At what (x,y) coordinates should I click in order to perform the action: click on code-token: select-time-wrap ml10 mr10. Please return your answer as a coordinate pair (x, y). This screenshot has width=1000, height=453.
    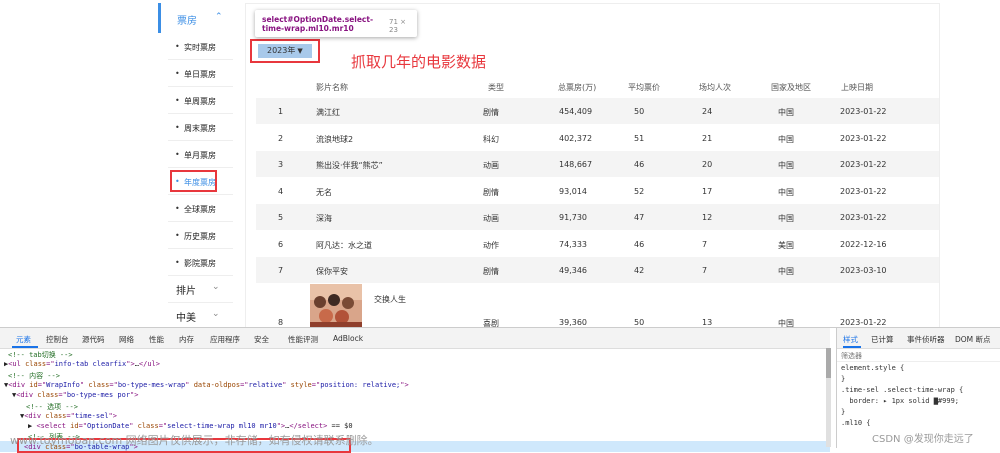
    Looking at the image, I should click on (222, 426).